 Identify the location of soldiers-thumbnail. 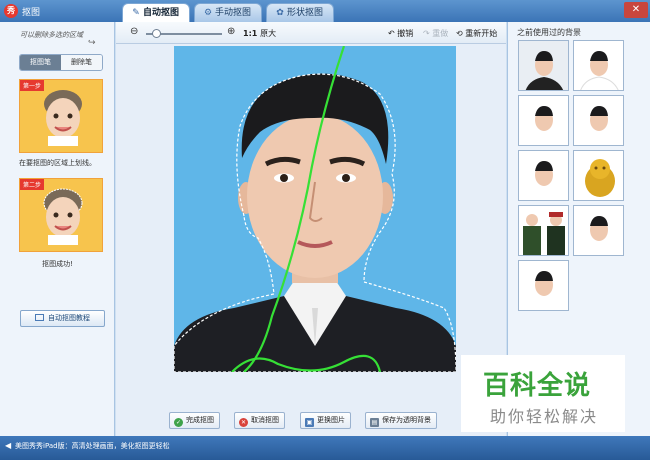
(543, 230).